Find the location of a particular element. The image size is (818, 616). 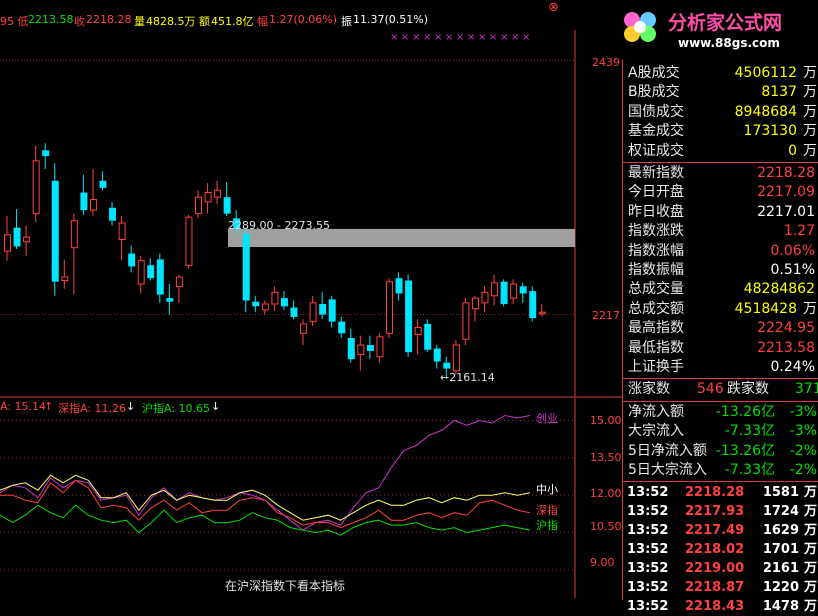

index-row: 指数涨幅 0.06% is located at coordinates (720, 251).